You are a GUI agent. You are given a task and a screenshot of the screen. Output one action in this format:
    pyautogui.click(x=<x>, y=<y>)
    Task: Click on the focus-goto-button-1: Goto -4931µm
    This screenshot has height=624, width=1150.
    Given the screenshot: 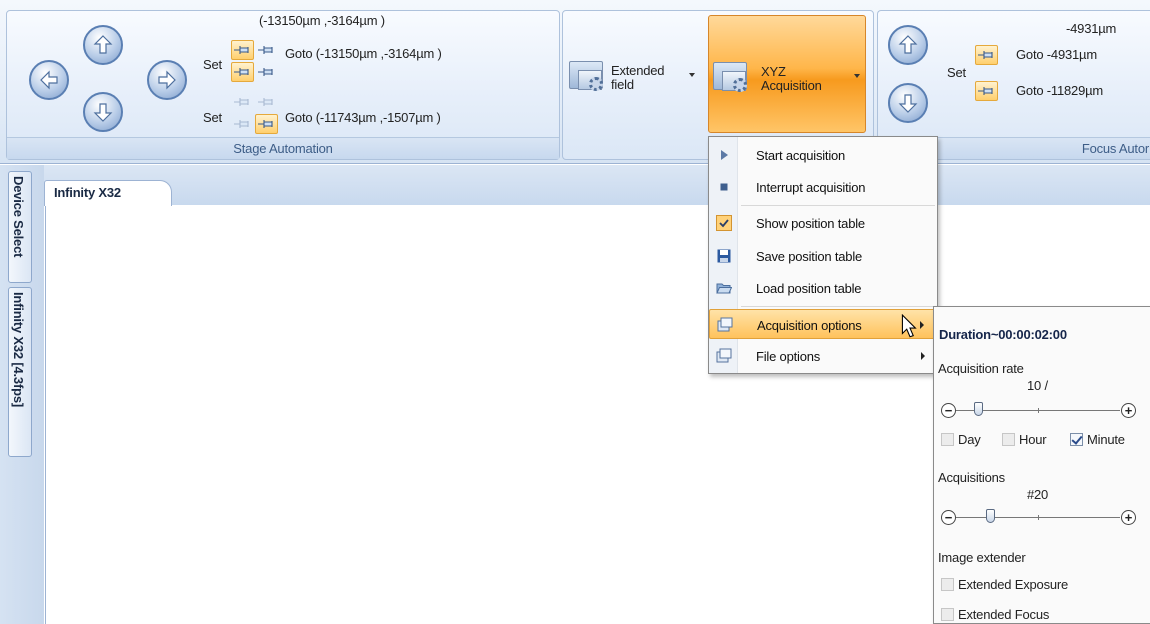 What is the action you would take?
    pyautogui.click(x=1056, y=54)
    